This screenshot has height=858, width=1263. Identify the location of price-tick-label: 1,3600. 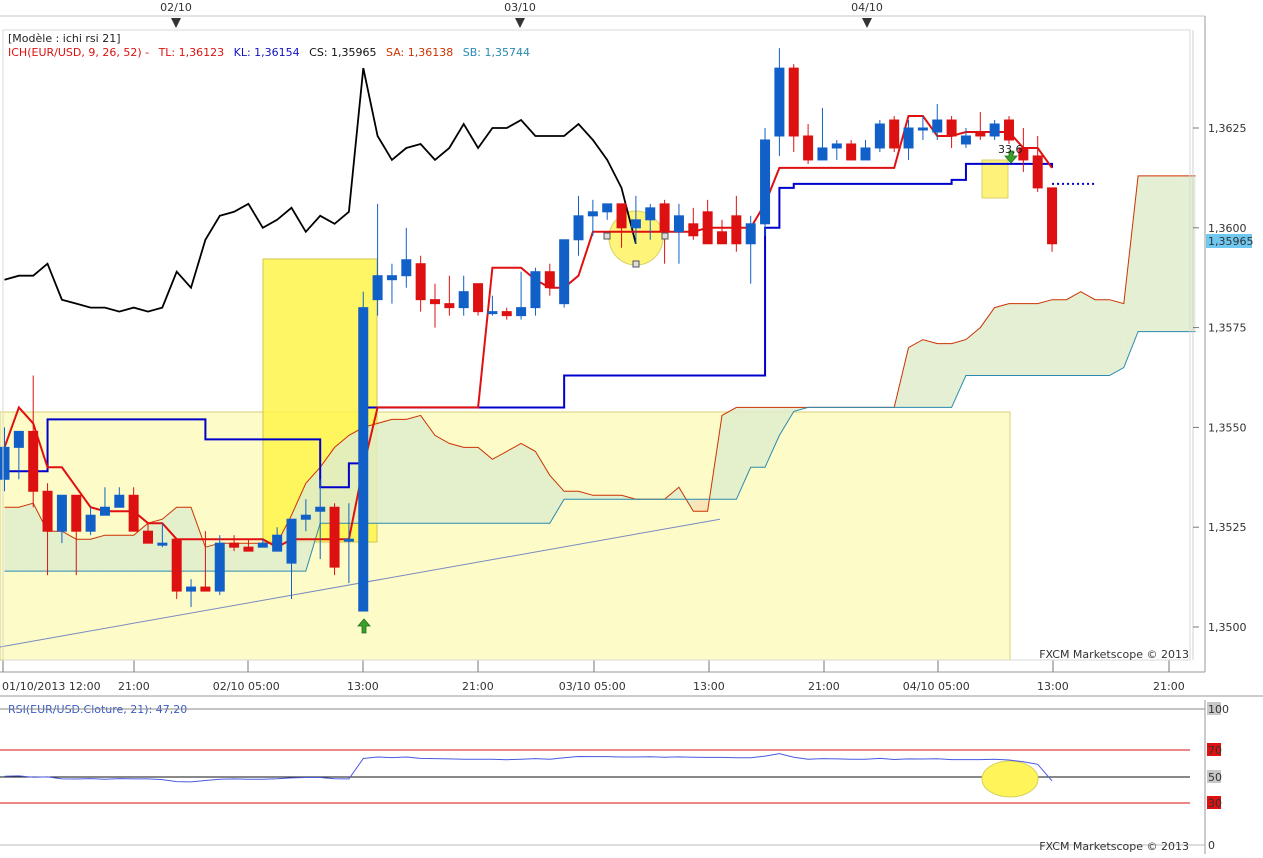
(1227, 228).